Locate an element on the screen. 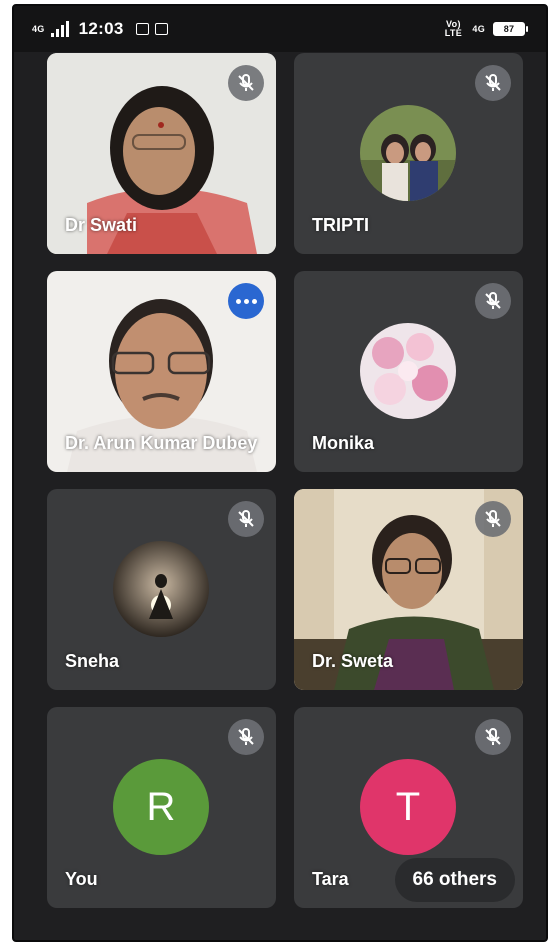 The height and width of the screenshot is (949, 558). participant-name: Sneha is located at coordinates (92, 661).